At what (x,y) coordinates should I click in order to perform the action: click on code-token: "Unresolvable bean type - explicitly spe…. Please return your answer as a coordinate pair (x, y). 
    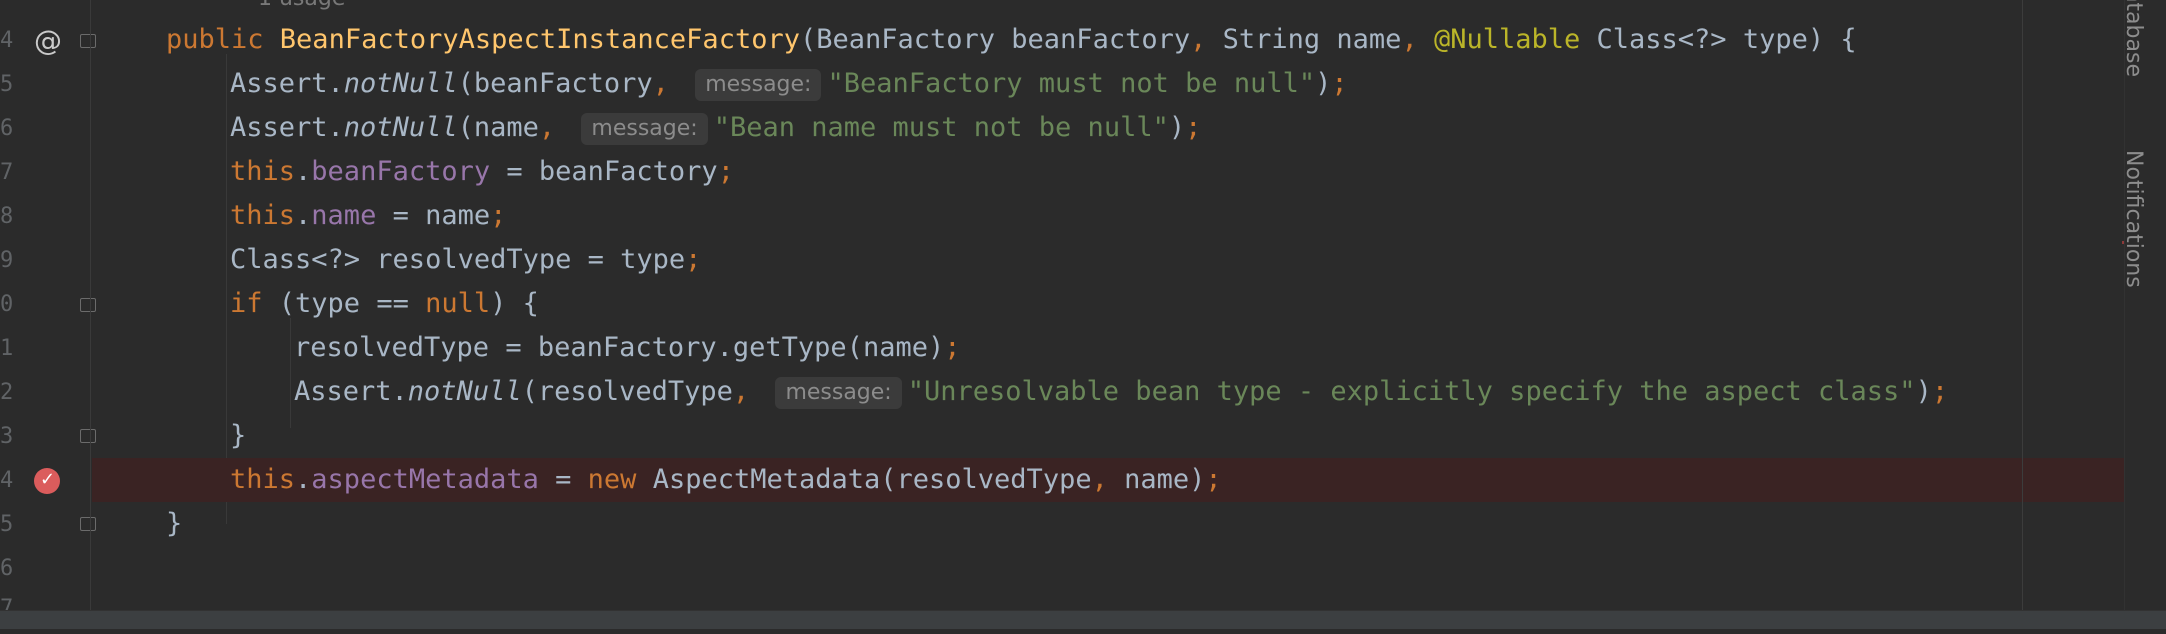
    Looking at the image, I should click on (1411, 391).